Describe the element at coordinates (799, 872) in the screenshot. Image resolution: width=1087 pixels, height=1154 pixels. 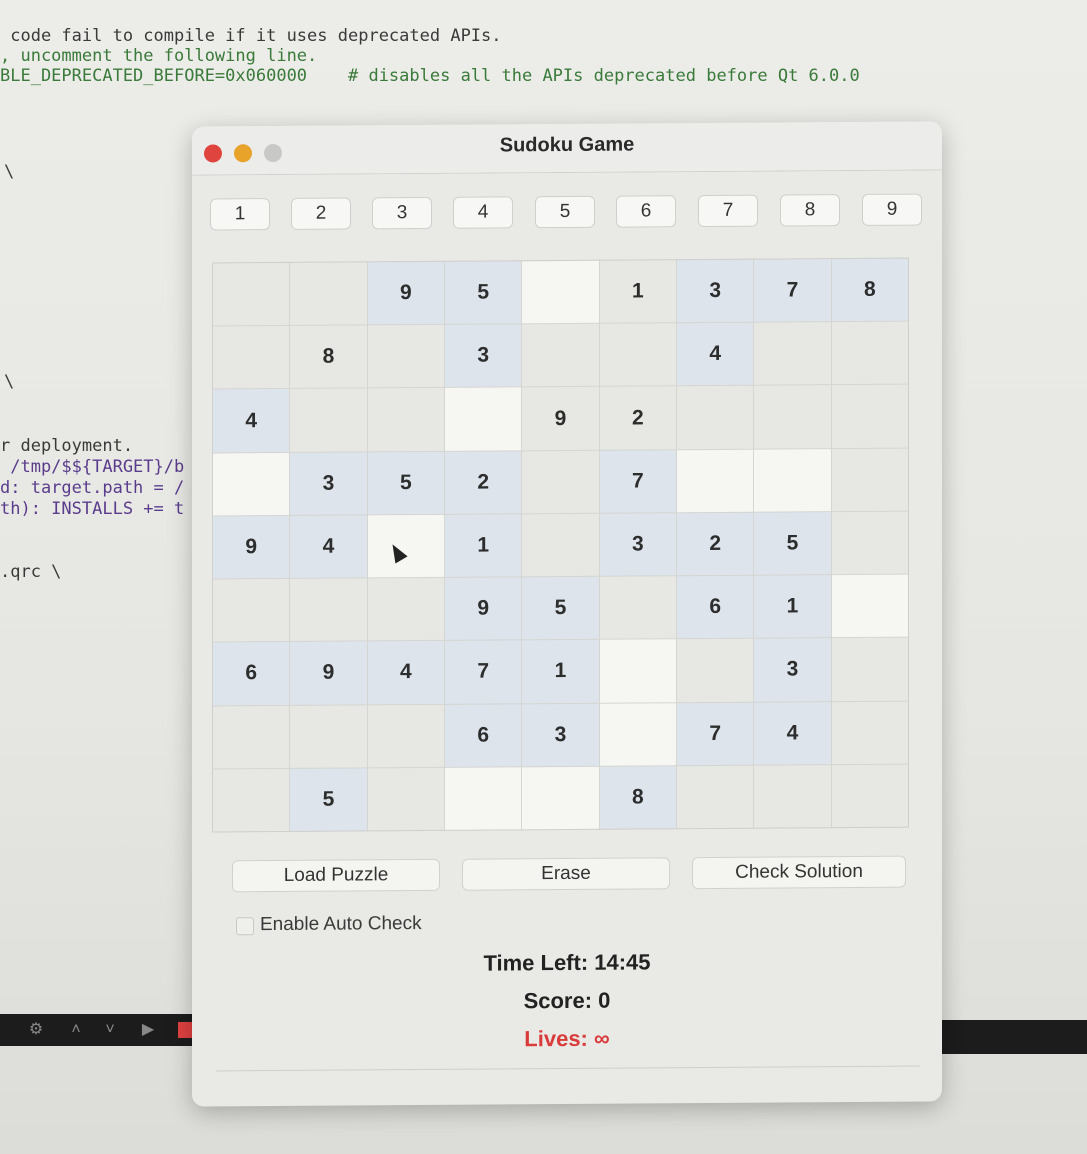
I see `check-solution-button: Check Solution` at that location.